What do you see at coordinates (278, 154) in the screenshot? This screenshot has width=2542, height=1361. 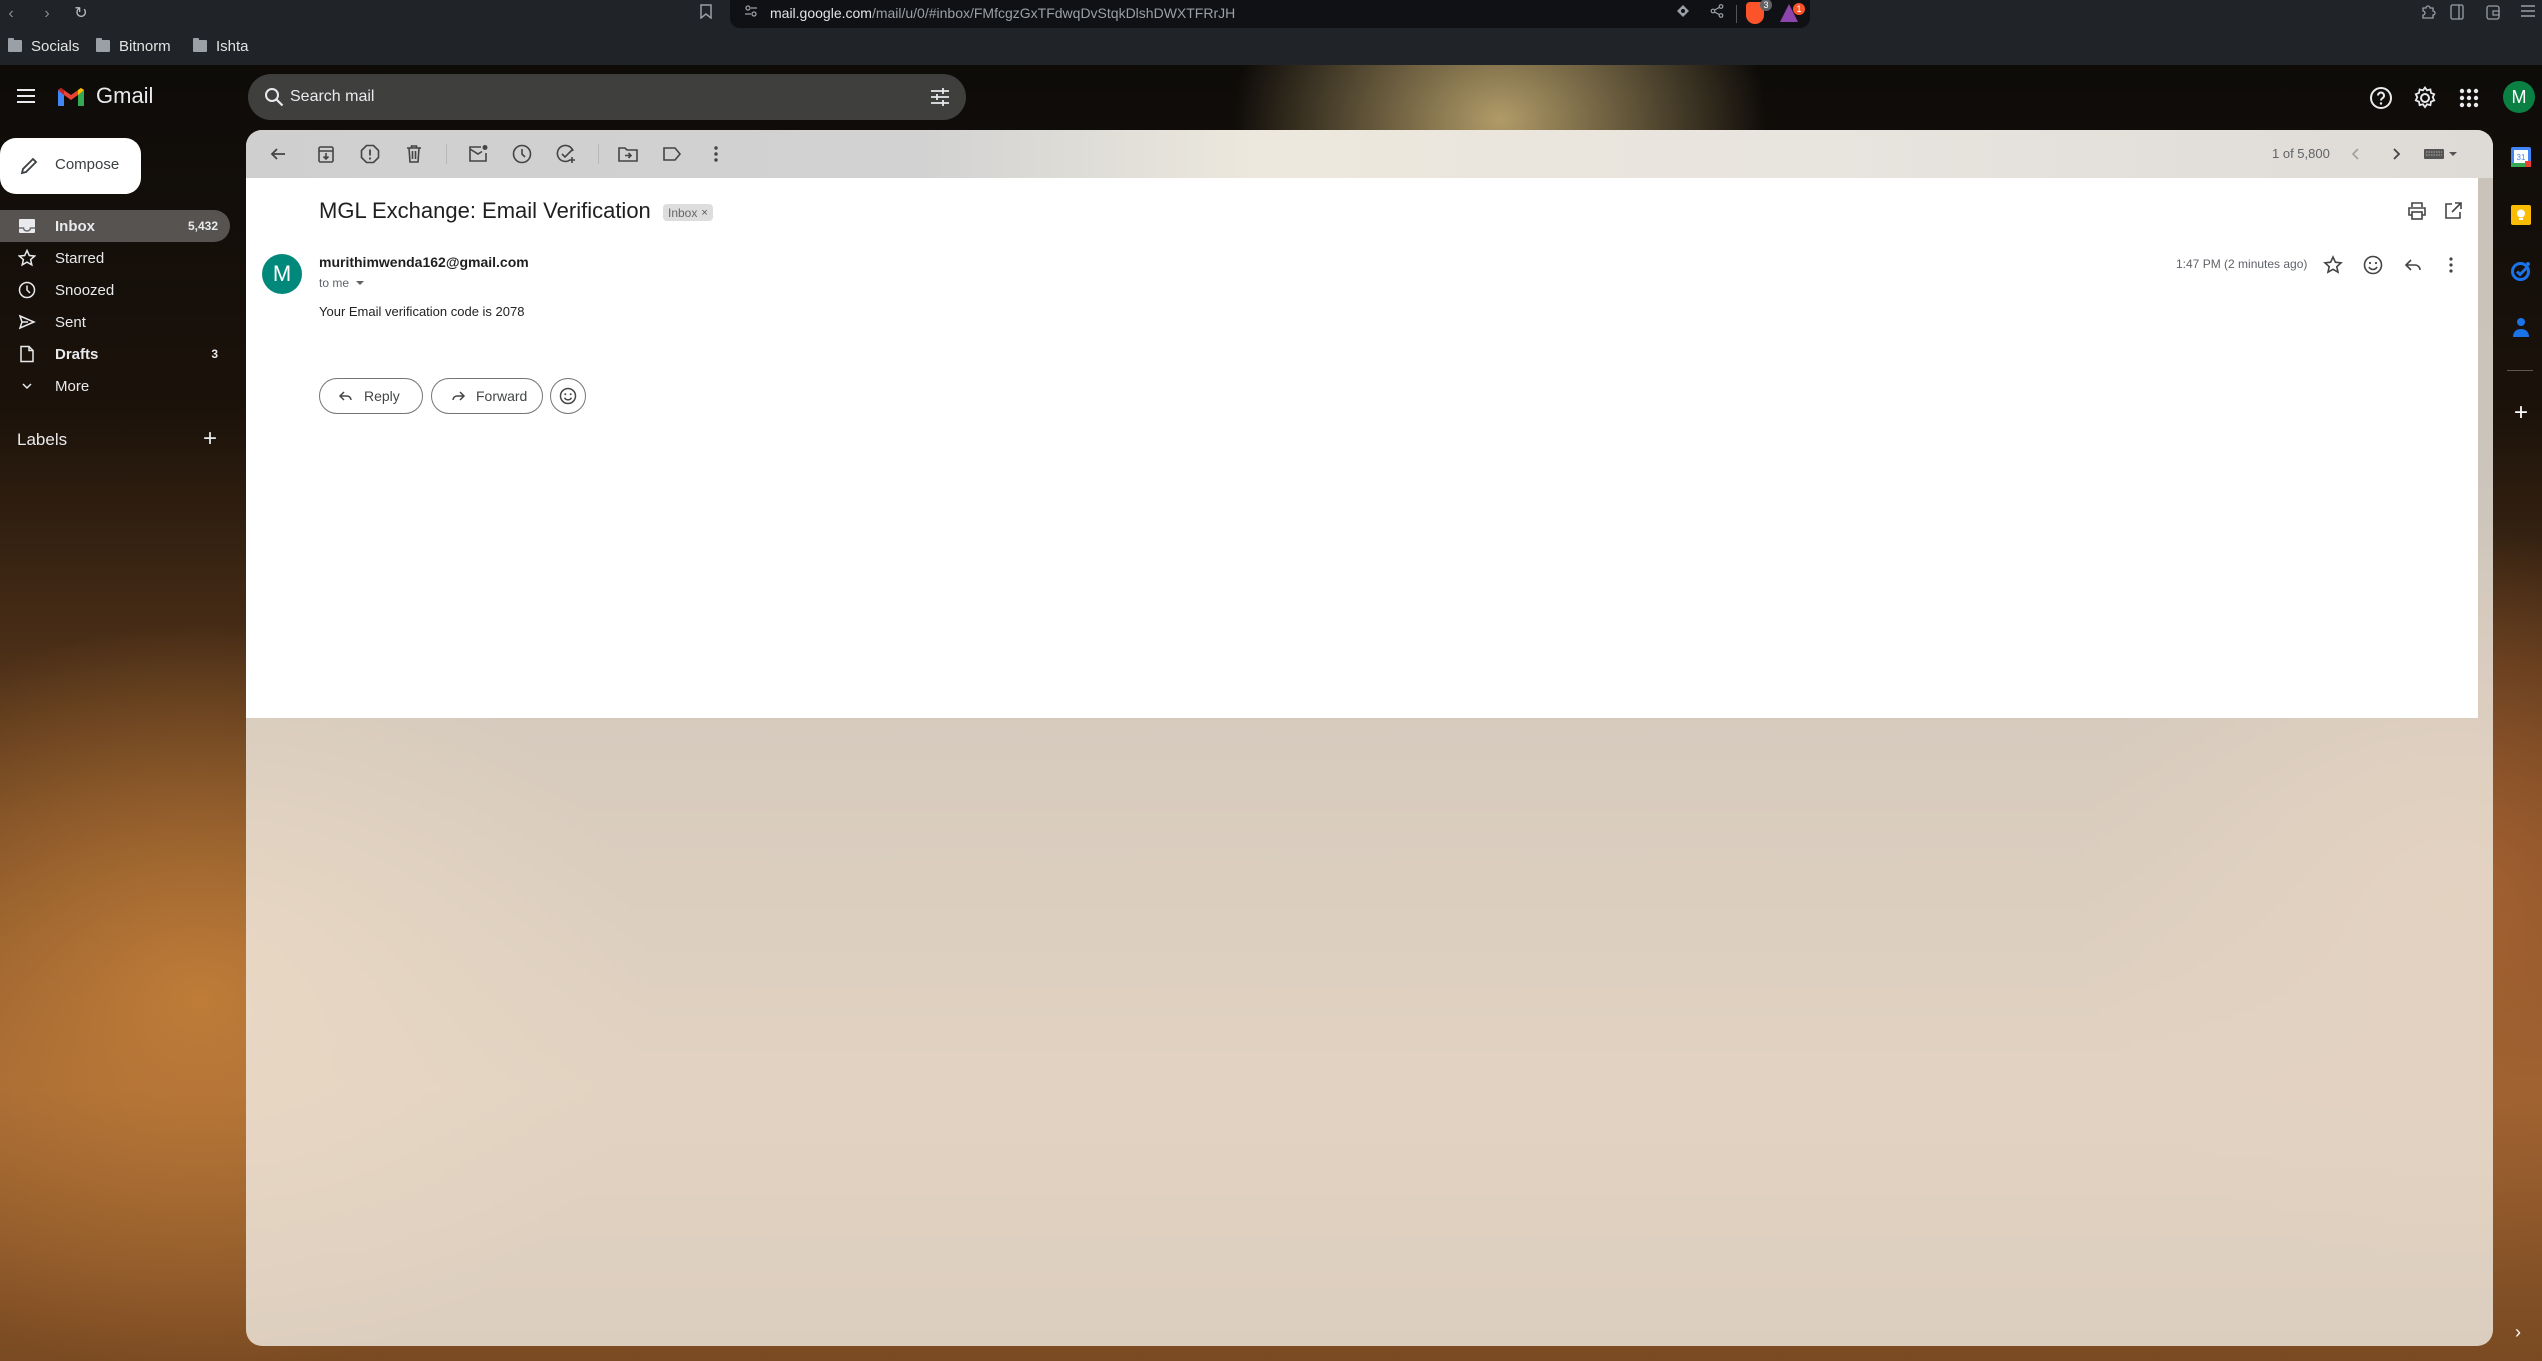 I see `back-arrow-icon` at bounding box center [278, 154].